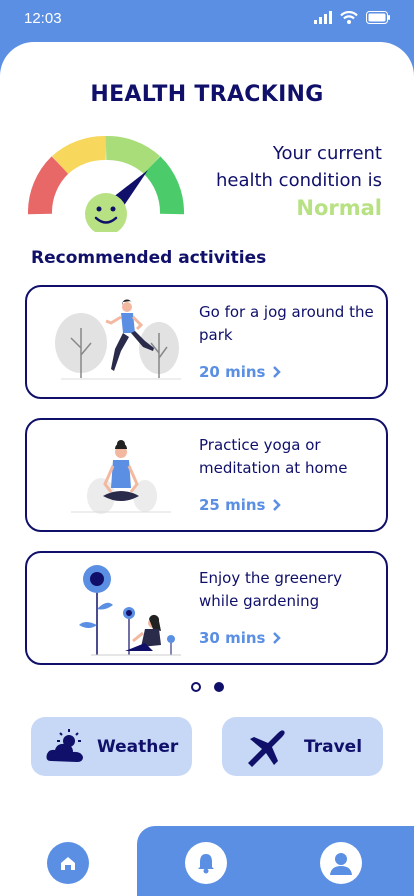 The height and width of the screenshot is (896, 414). Describe the element at coordinates (273, 456) in the screenshot. I see `activity-text: Practice yoga or meditation at home` at that location.